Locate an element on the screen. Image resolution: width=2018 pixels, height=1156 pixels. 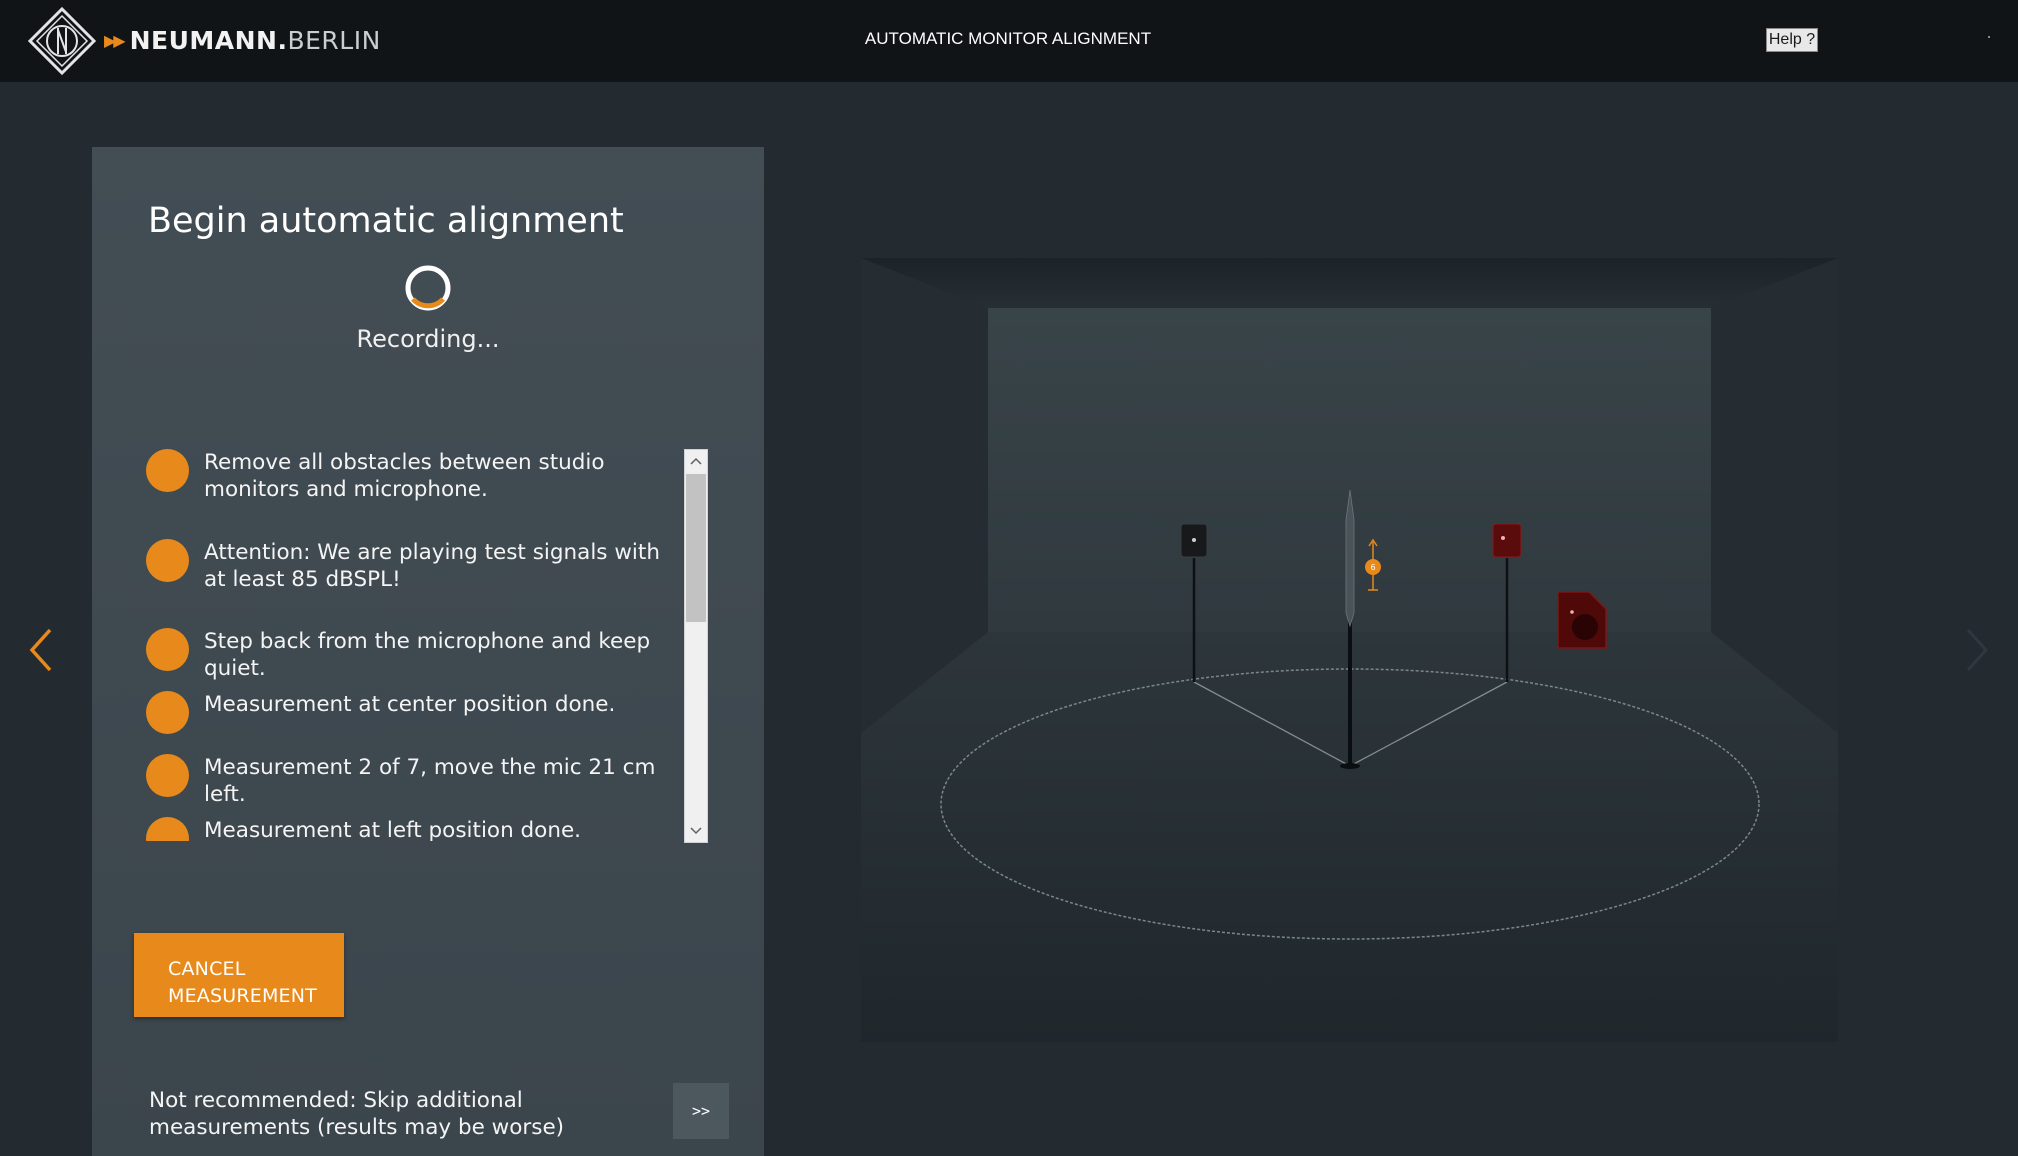
list-item: Measurement at center position done. is located at coordinates (416, 712).